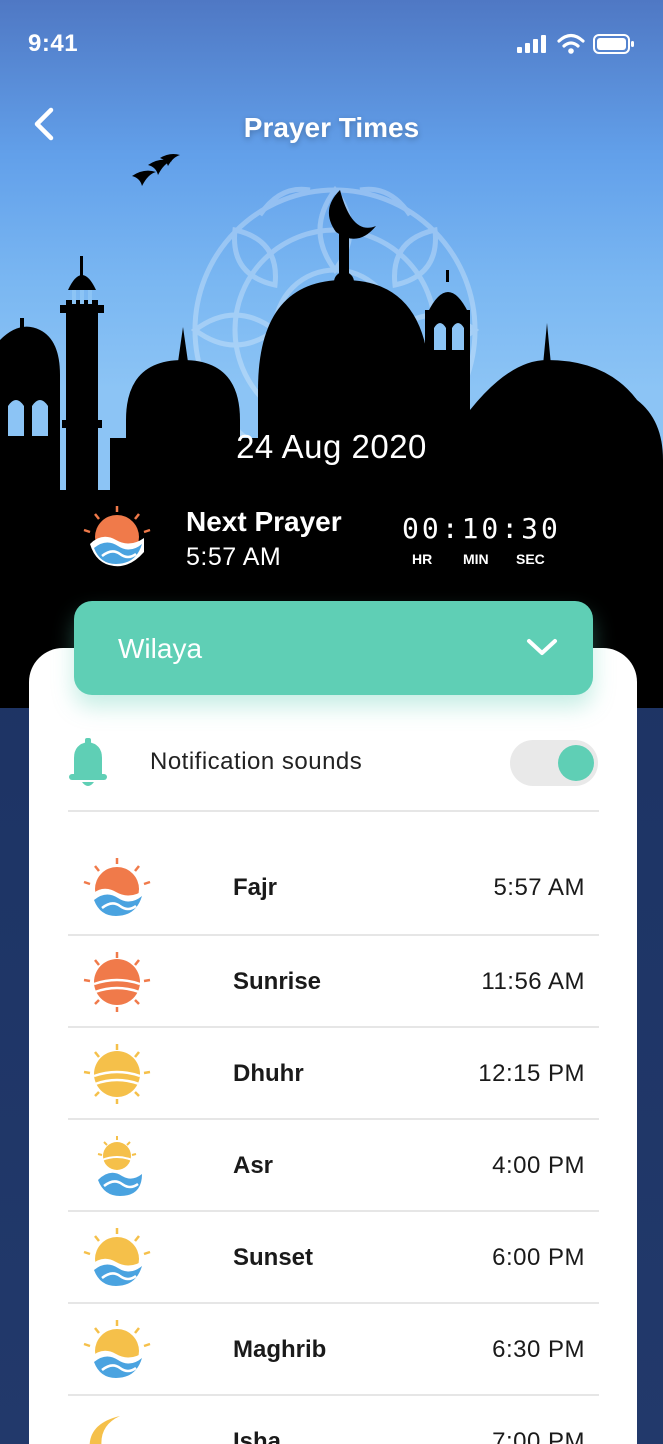 Image resolution: width=663 pixels, height=1444 pixels. Describe the element at coordinates (533, 981) in the screenshot. I see `prayer-time: 11:56 AM` at that location.